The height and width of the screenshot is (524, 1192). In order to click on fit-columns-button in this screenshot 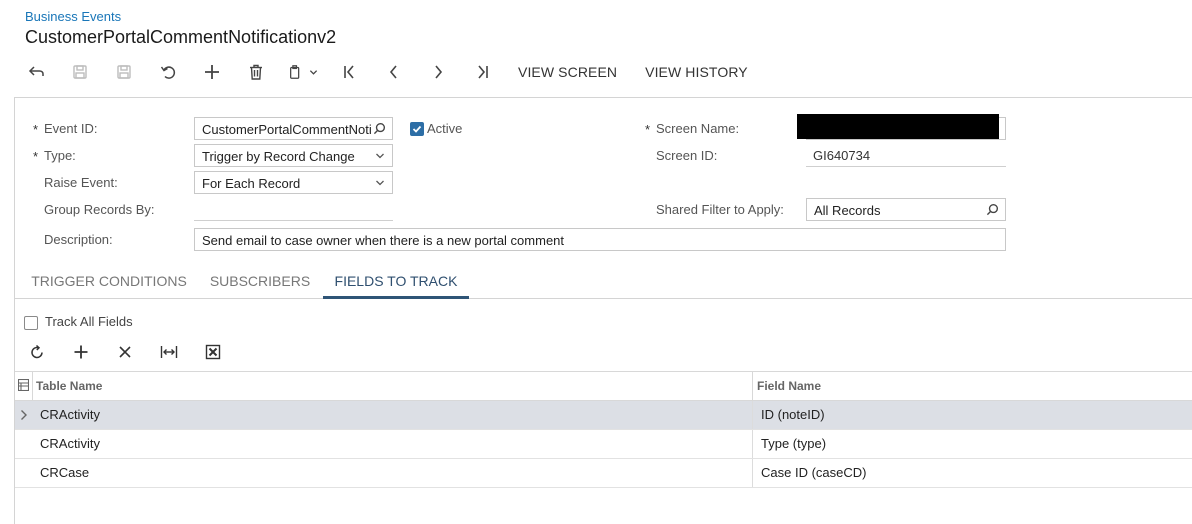, I will do `click(169, 352)`.